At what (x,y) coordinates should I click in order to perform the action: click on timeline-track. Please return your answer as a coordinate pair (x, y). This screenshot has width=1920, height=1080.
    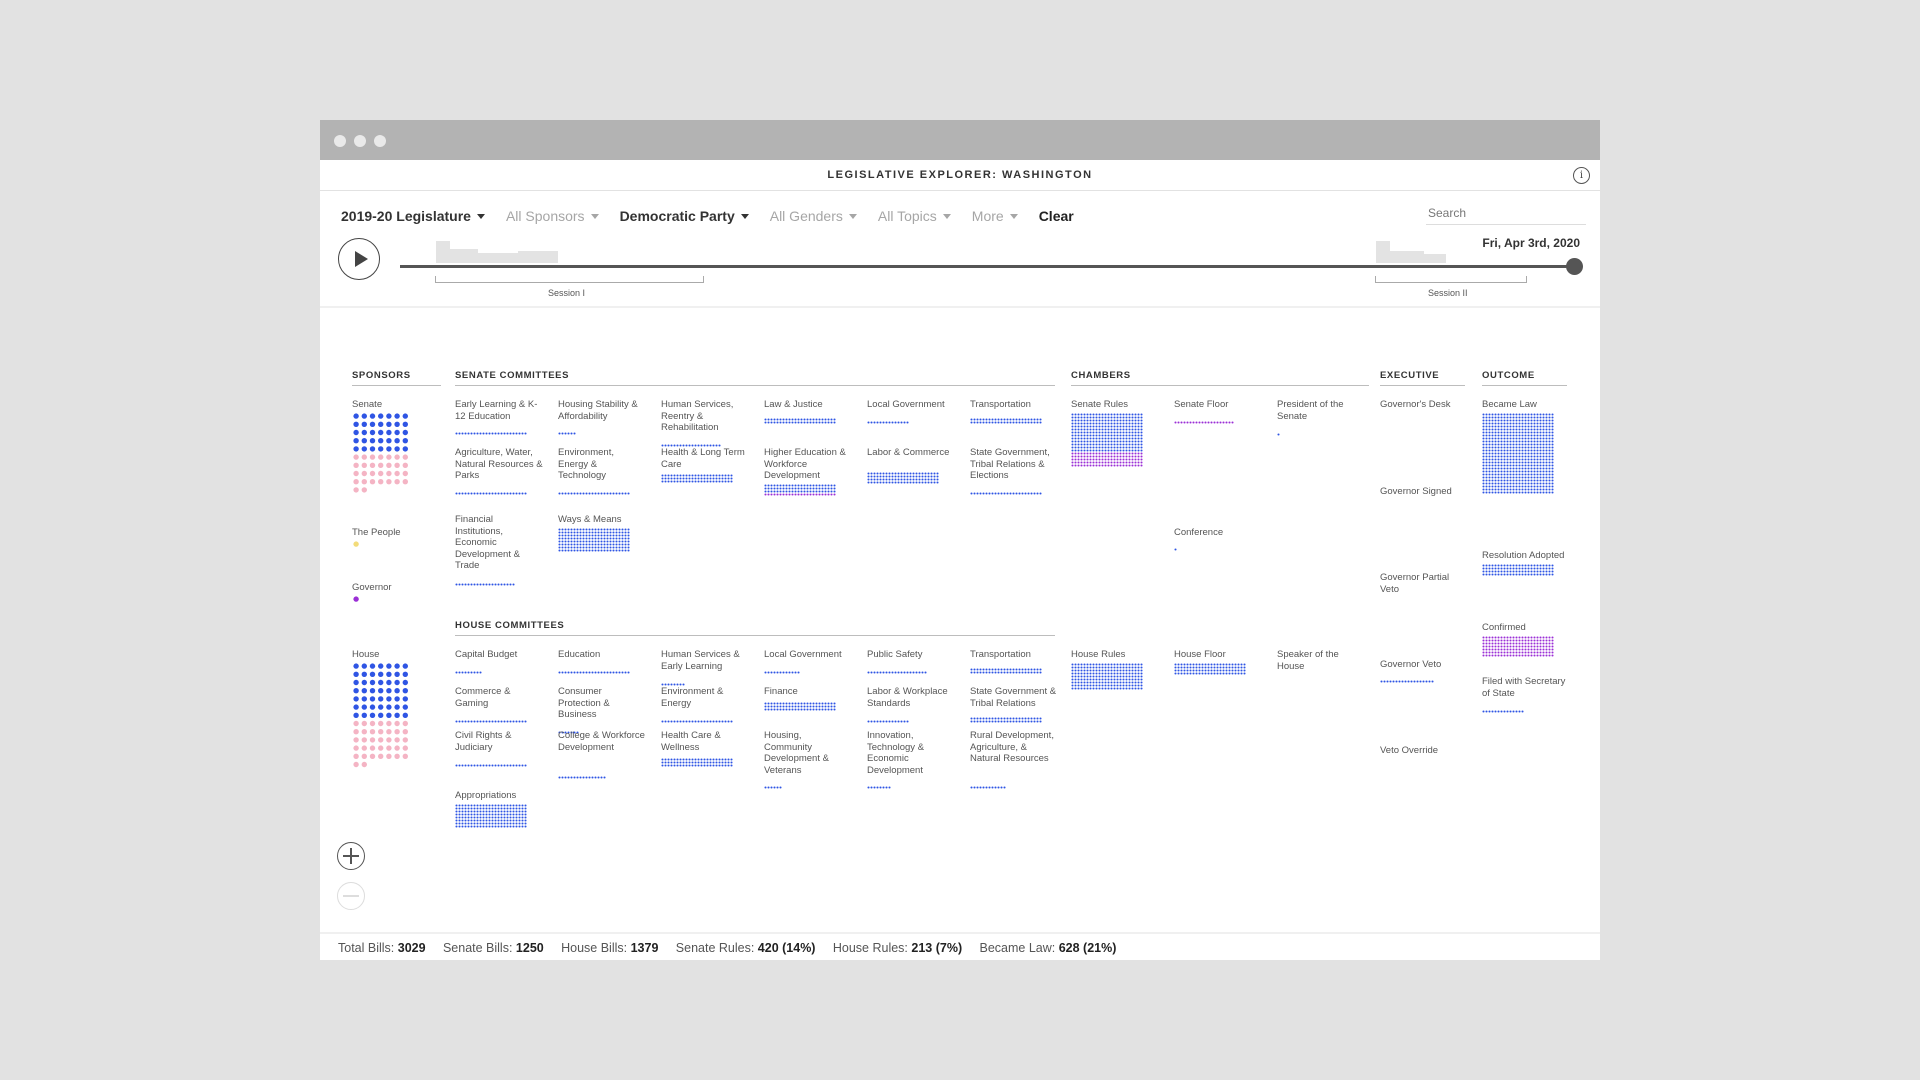
    Looking at the image, I should click on (987, 266).